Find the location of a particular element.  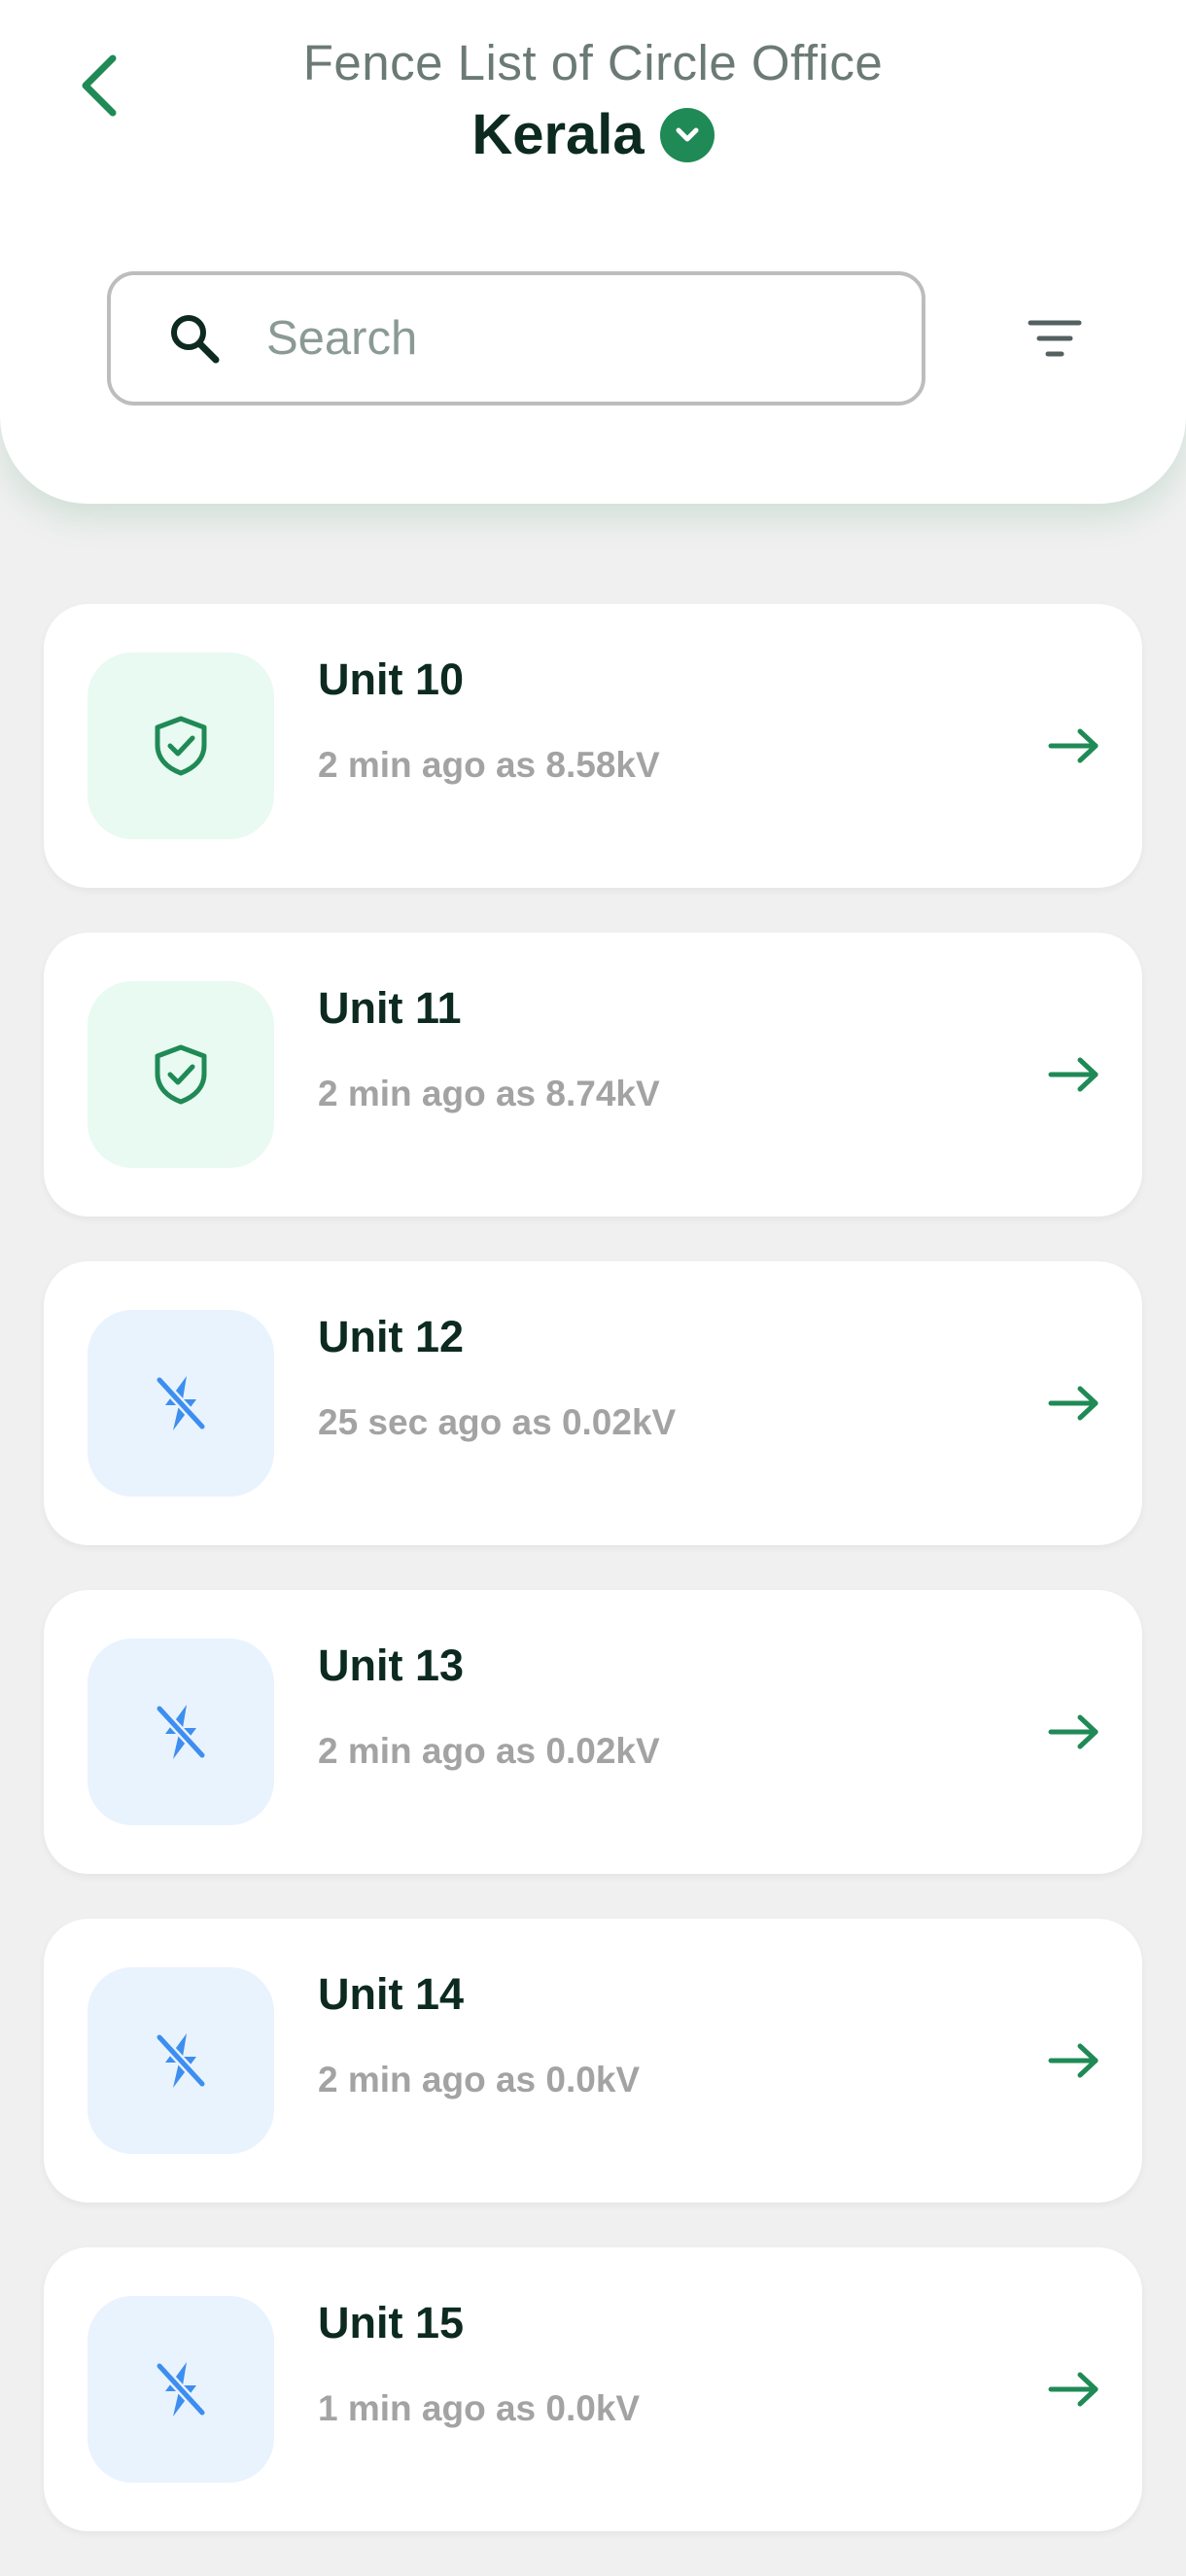

unit-card: Unit 10 2 min ago as 8.58kV is located at coordinates (593, 746).